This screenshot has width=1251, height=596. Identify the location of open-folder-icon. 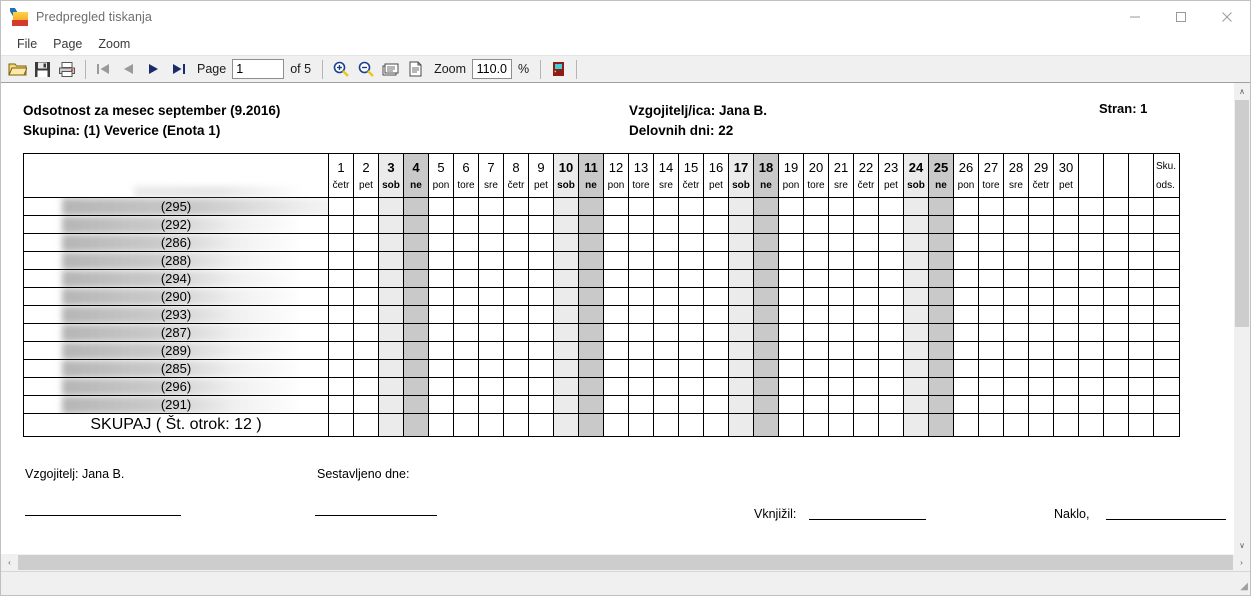
(17, 69).